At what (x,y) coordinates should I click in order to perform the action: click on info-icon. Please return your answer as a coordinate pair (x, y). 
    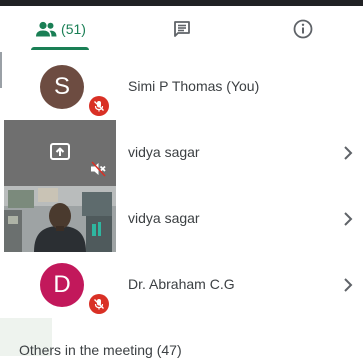
    Looking at the image, I should click on (302, 29).